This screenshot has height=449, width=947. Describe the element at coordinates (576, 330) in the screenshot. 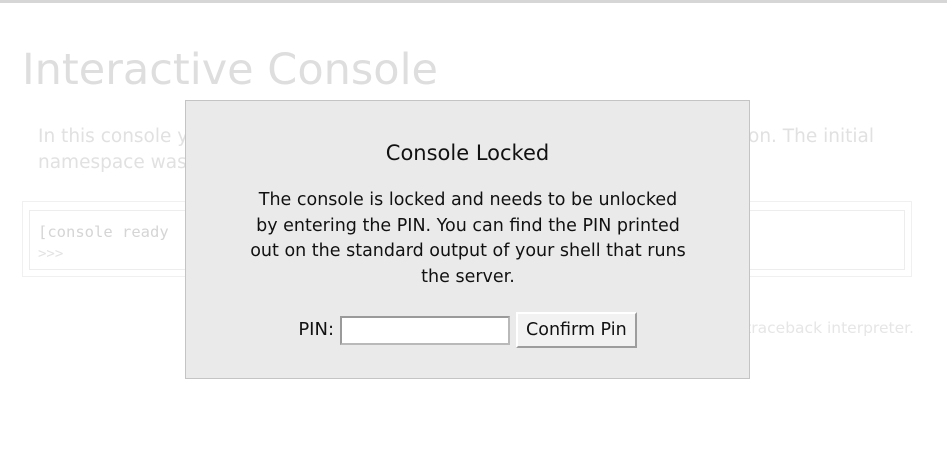

I see `confirm-pin-button: Confirm Pin` at that location.